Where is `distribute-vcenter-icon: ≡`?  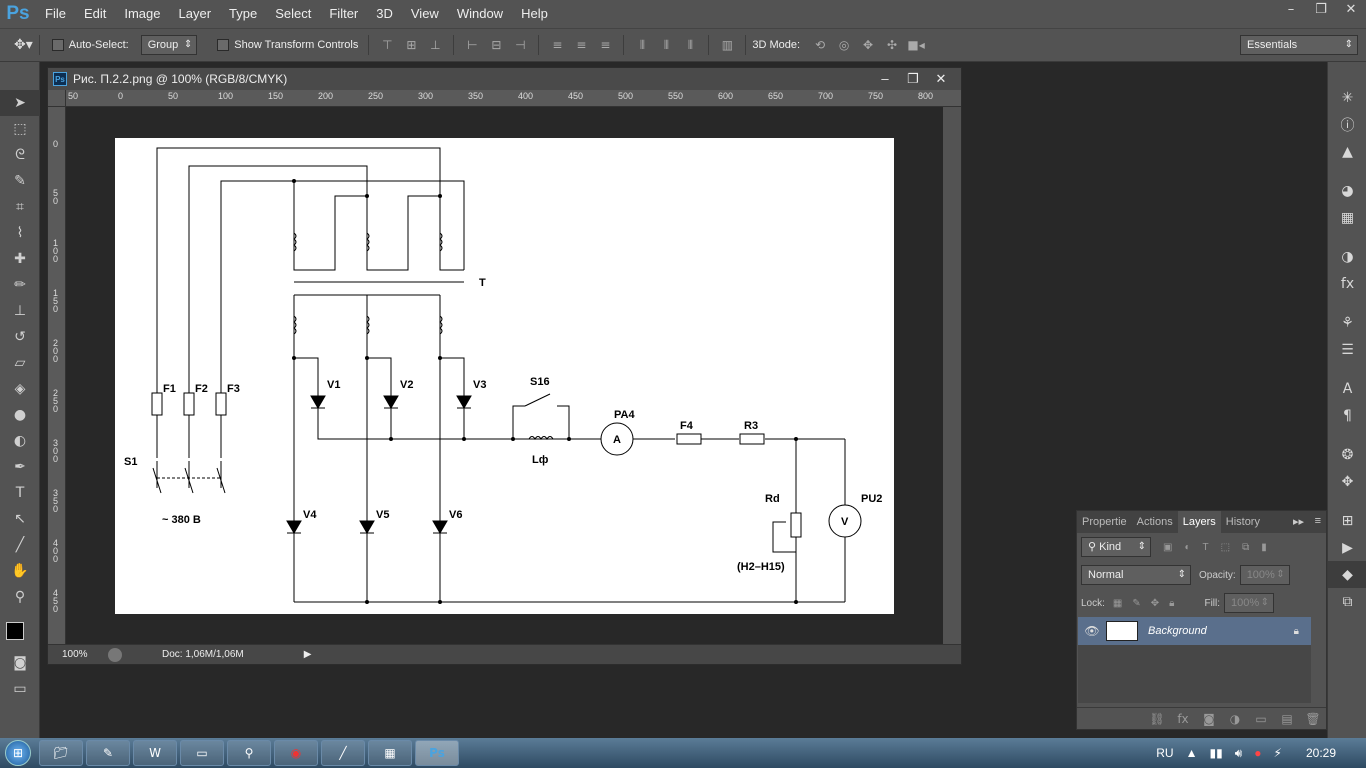
distribute-vcenter-icon: ≡ is located at coordinates (581, 45).